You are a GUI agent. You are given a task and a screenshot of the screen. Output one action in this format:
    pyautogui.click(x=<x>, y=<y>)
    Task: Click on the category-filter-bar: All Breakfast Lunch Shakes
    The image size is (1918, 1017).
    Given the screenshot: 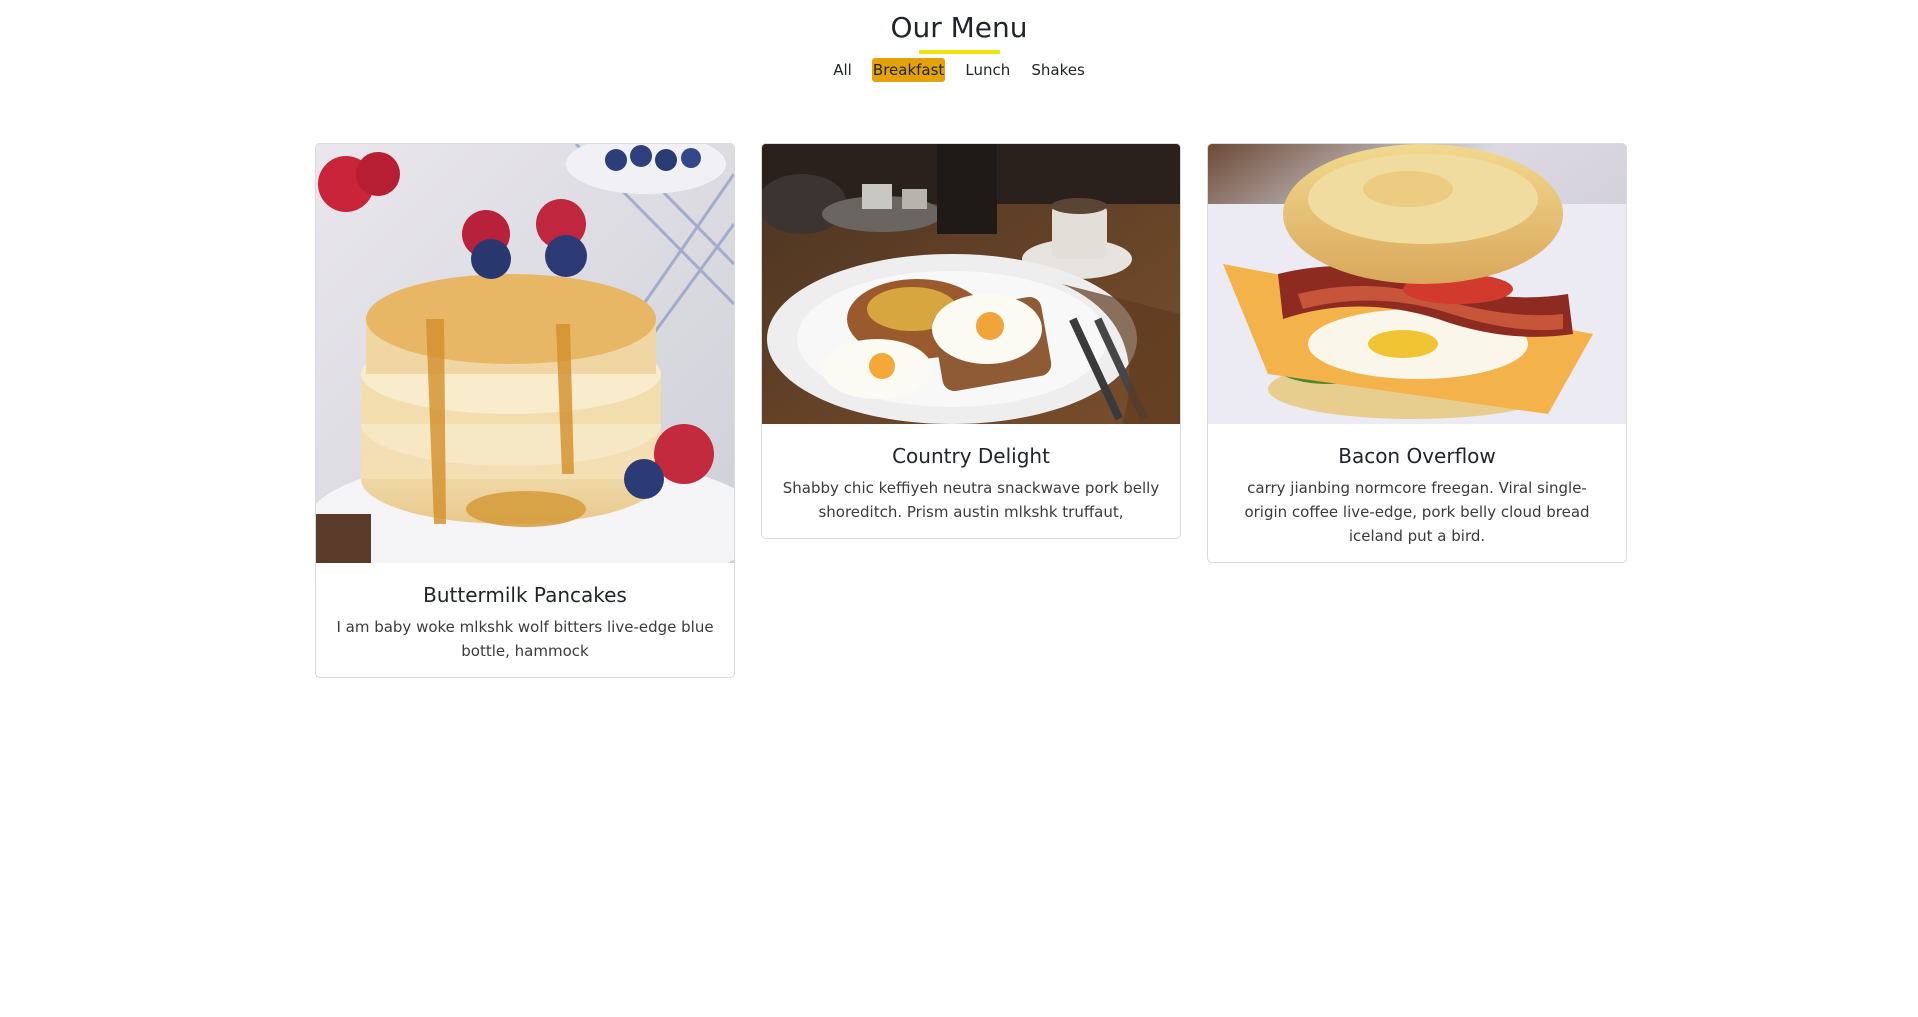 What is the action you would take?
    pyautogui.click(x=959, y=70)
    